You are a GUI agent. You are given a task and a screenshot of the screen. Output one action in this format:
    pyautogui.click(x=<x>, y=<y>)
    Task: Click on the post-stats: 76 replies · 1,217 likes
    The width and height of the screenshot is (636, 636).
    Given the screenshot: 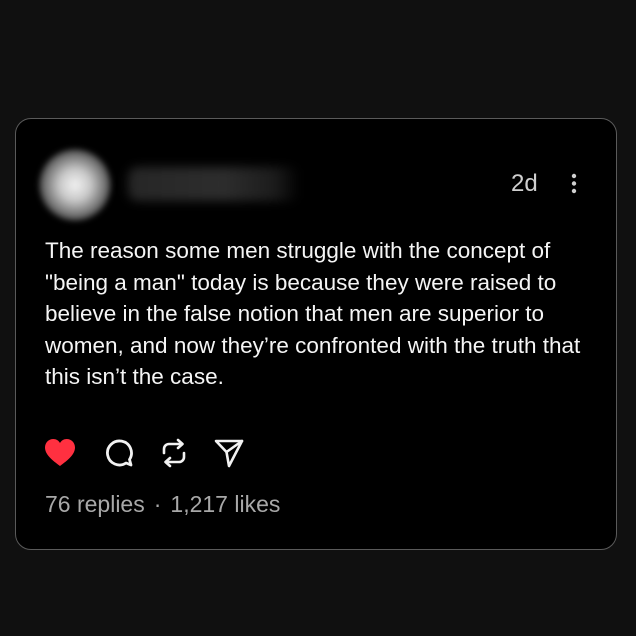 What is the action you would take?
    pyautogui.click(x=162, y=504)
    